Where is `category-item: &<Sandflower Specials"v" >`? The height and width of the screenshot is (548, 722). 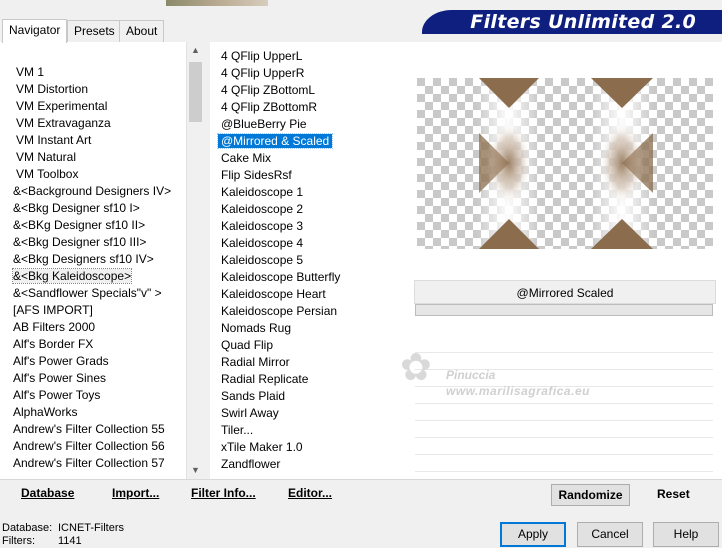 category-item: &<Sandflower Specials"v" > is located at coordinates (93, 293).